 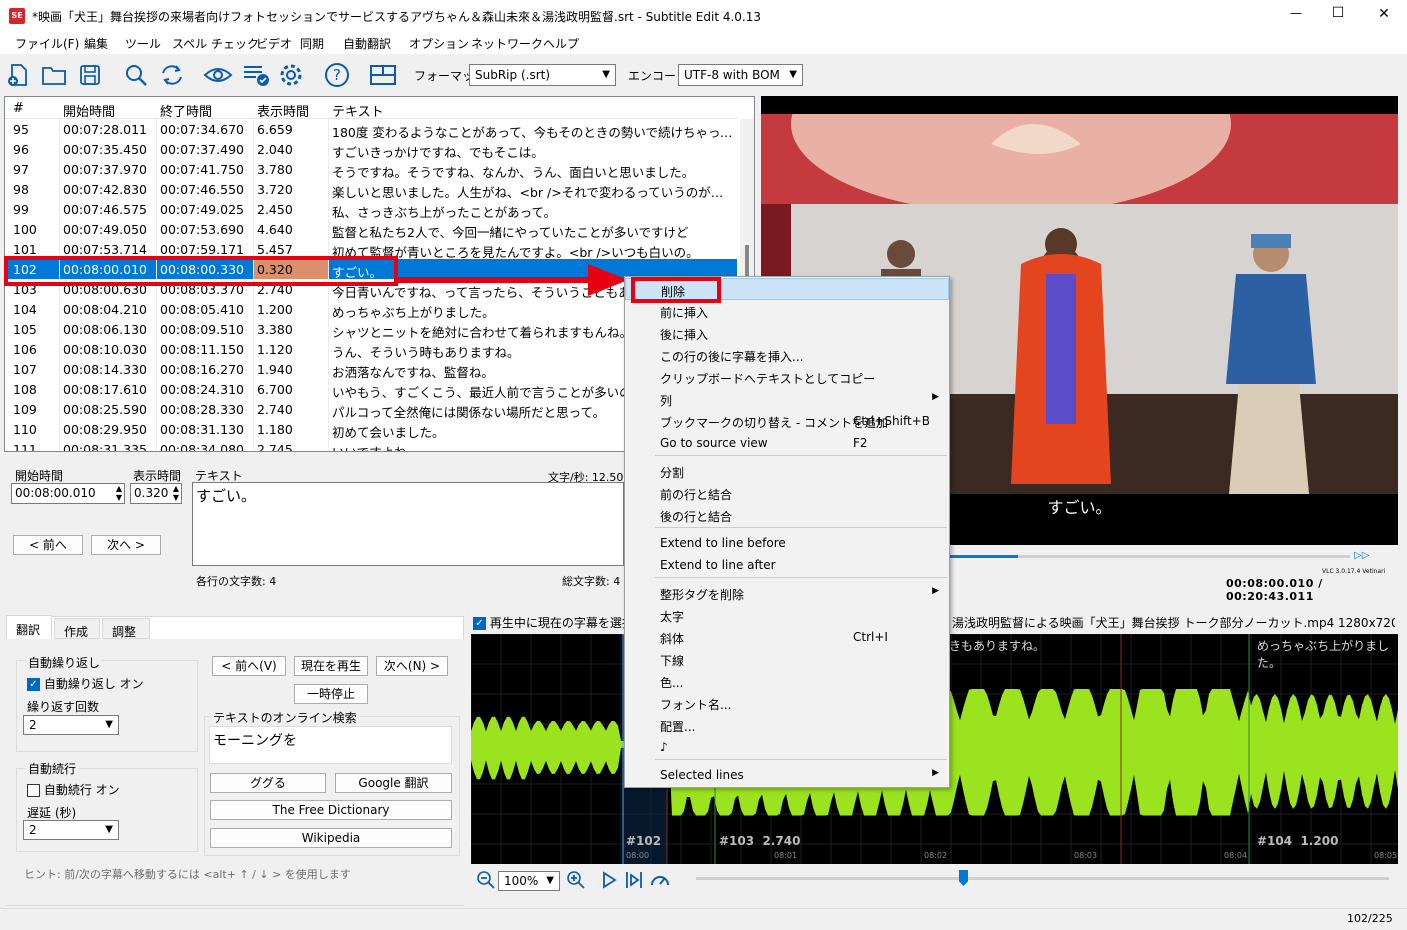 I want to click on prev-button: < 前へ, so click(x=48, y=545).